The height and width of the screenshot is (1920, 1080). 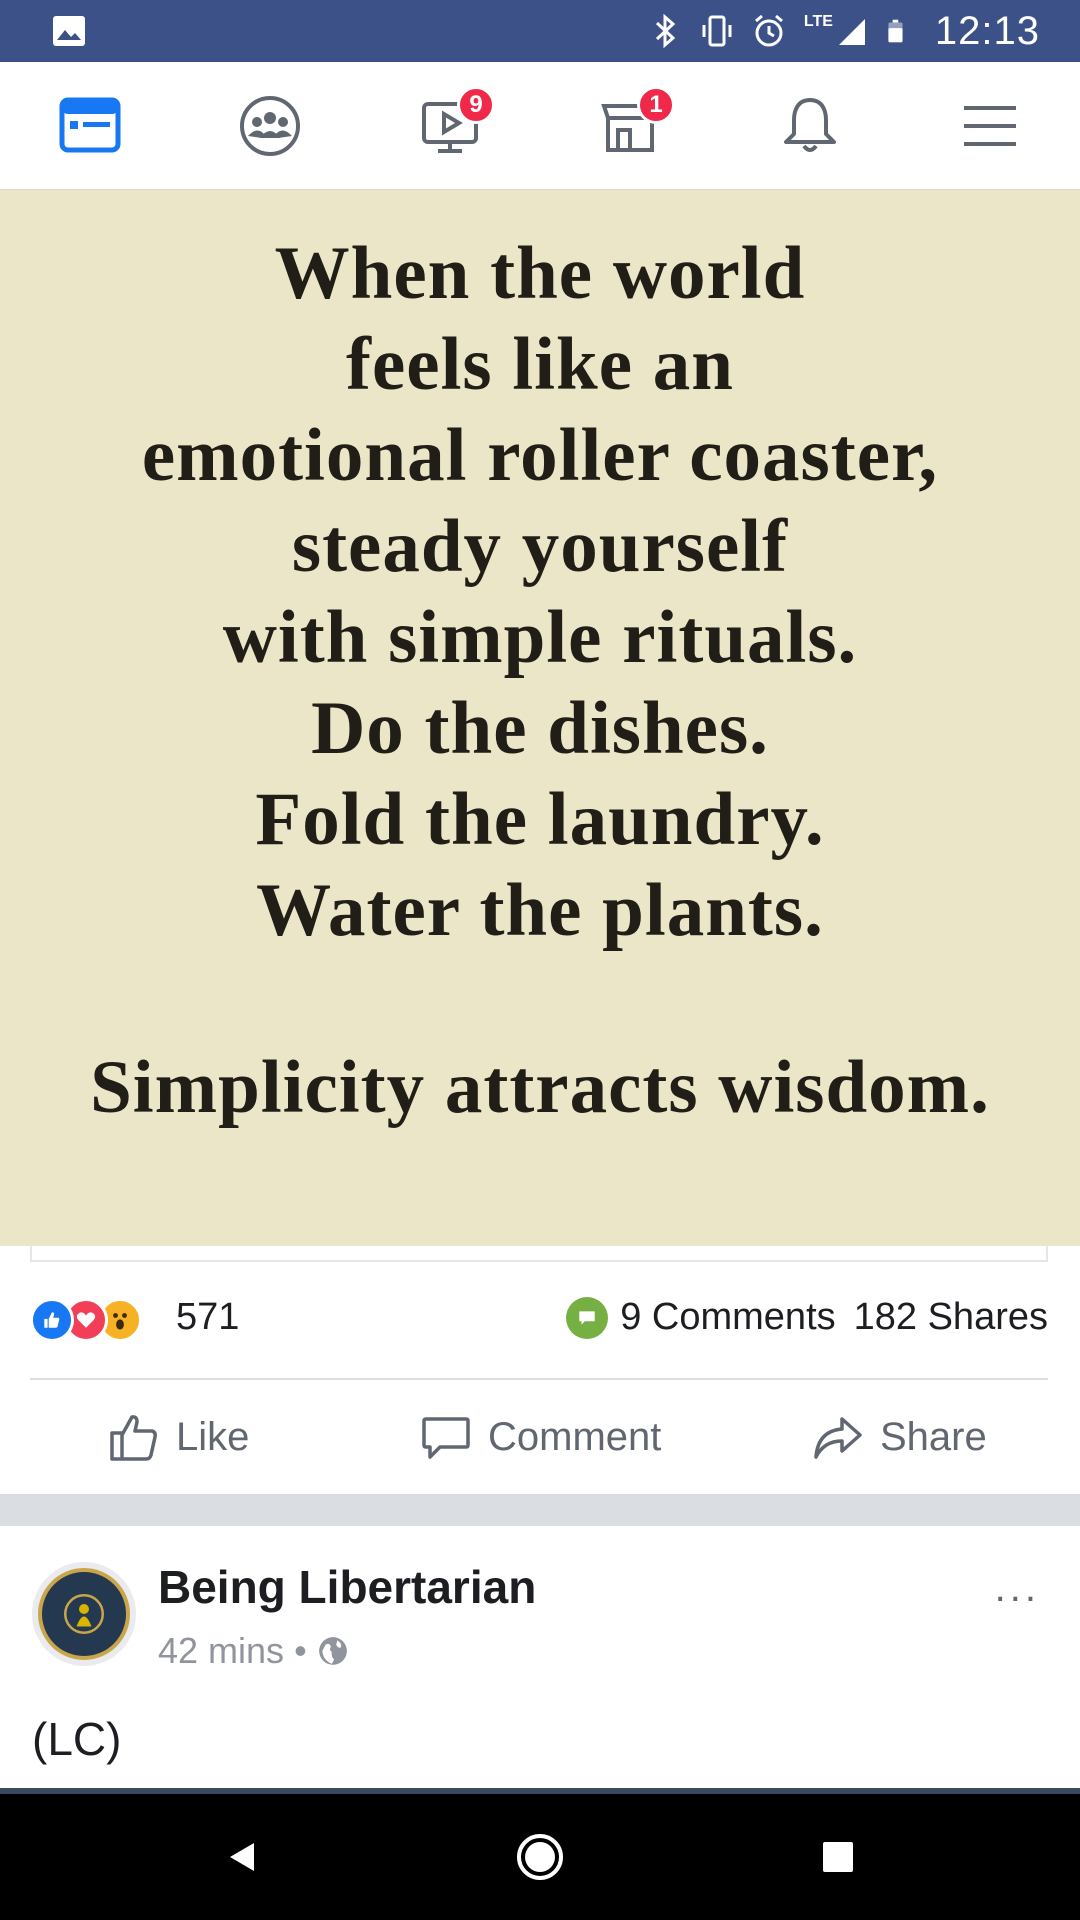 I want to click on network-label: LTE, so click(x=818, y=21).